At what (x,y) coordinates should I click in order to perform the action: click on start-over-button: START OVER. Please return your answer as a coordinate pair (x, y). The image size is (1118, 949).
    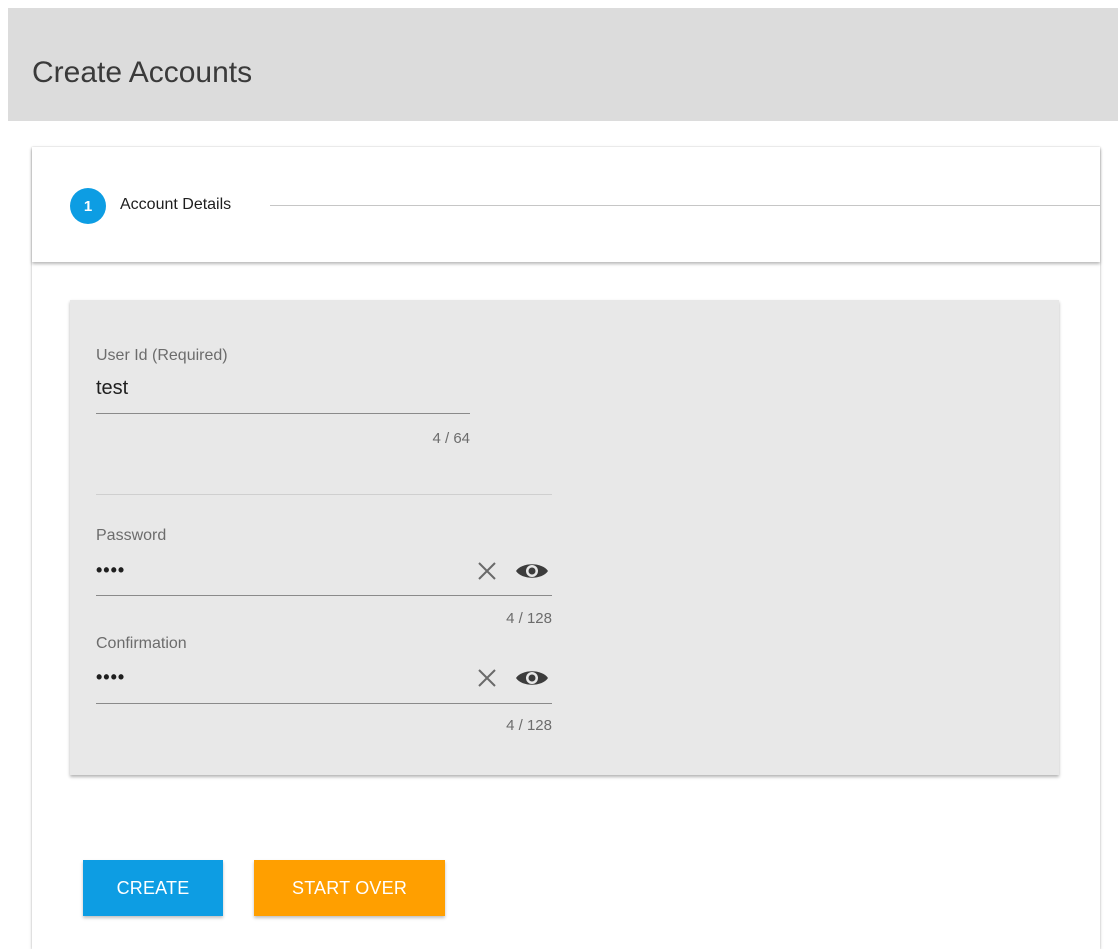
    Looking at the image, I should click on (349, 888).